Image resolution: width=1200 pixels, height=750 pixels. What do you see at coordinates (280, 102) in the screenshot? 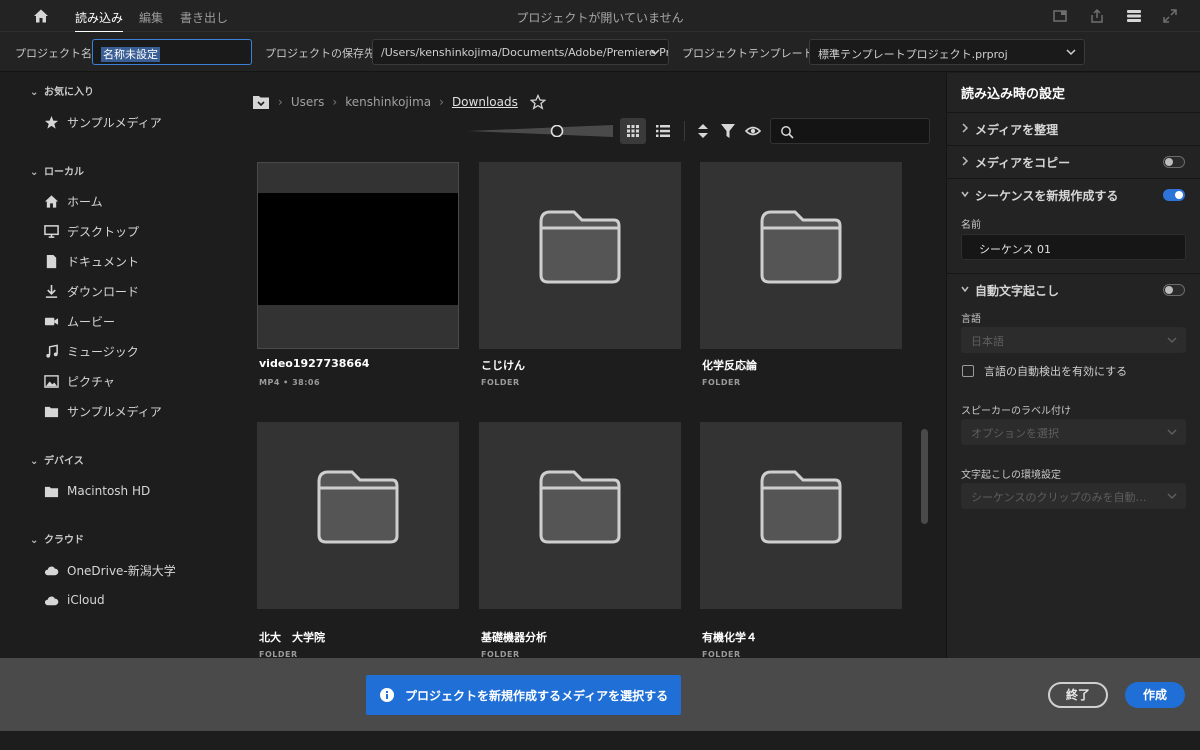
I see `chevron-right-icon: ›` at bounding box center [280, 102].